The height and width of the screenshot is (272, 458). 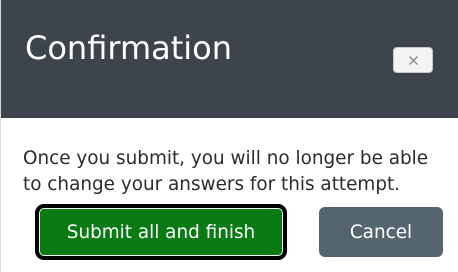 What do you see at coordinates (212, 184) in the screenshot?
I see `dialog-message-line-2: to change your answers for this attempt.` at bounding box center [212, 184].